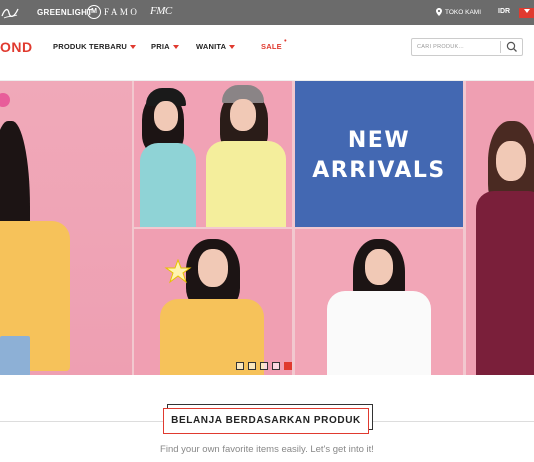  What do you see at coordinates (504, 11) in the screenshot?
I see `currency-selector: IDR` at bounding box center [504, 11].